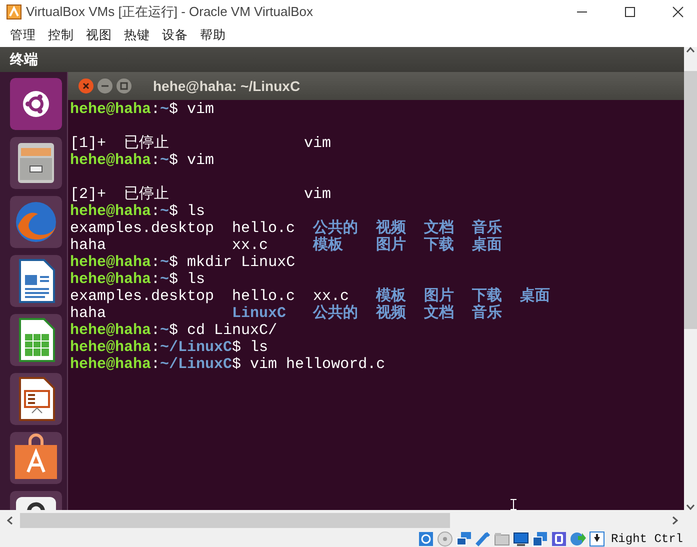  I want to click on window-title: VirtualBox VMs [正在运行] - Oracle VM VirtualBox, so click(170, 12).